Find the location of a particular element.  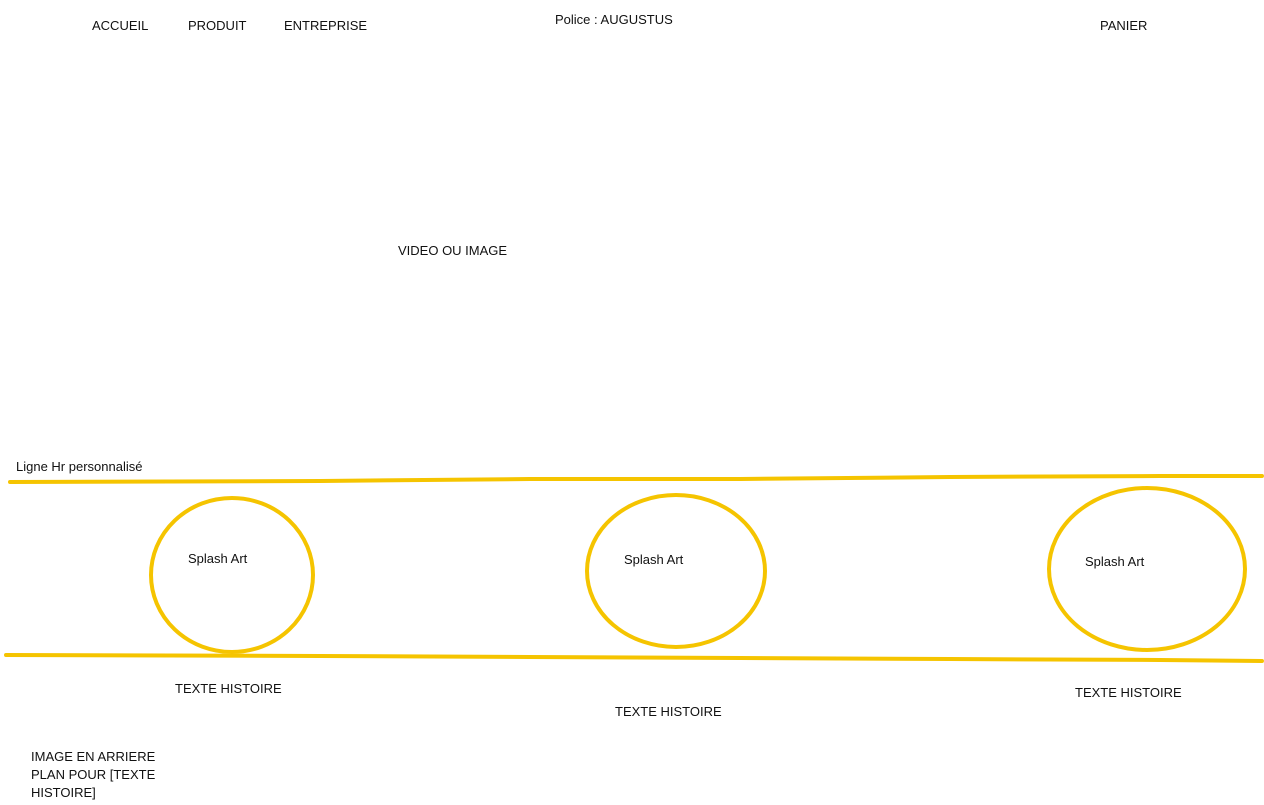

custom-hr-label: Ligne Hr personnalisé is located at coordinates (79, 466).